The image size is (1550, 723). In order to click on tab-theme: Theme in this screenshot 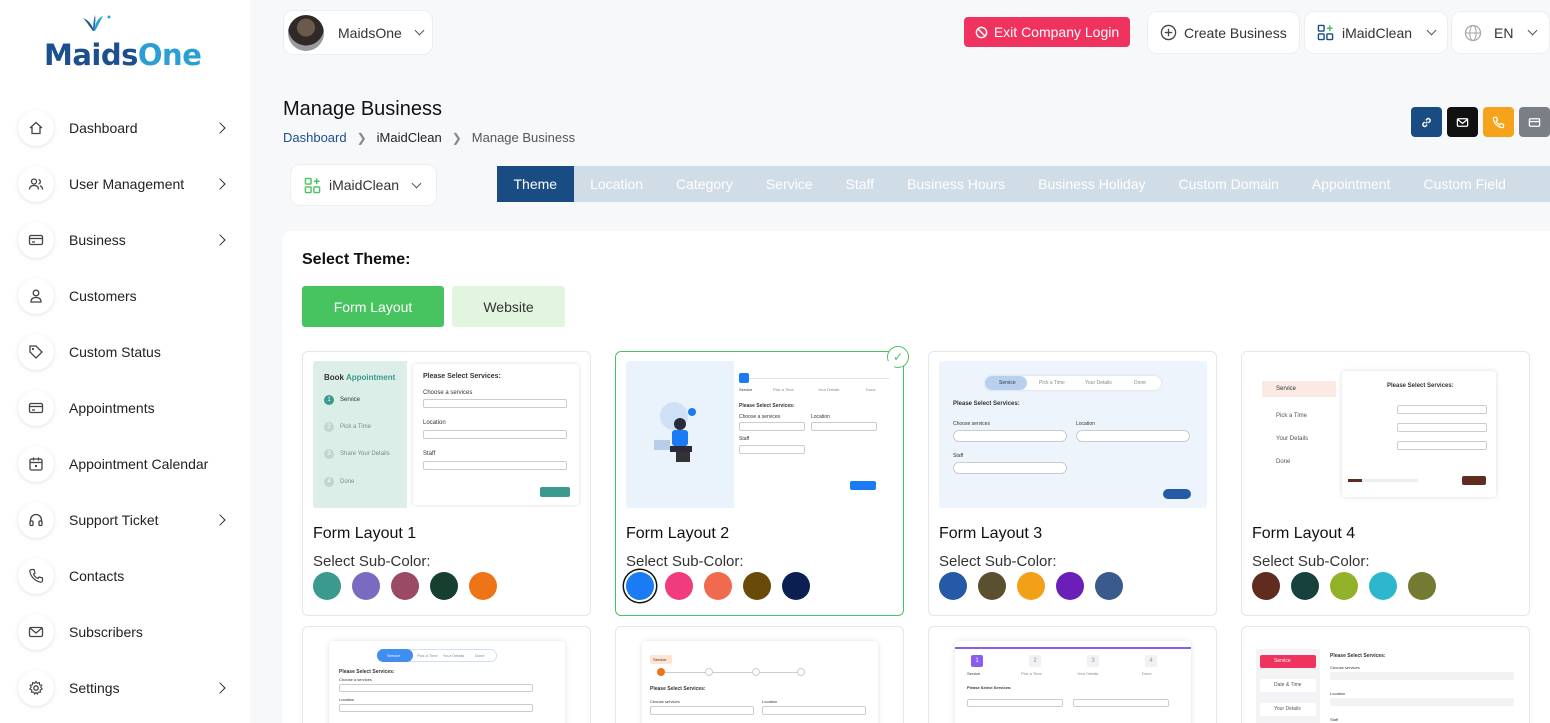, I will do `click(535, 184)`.